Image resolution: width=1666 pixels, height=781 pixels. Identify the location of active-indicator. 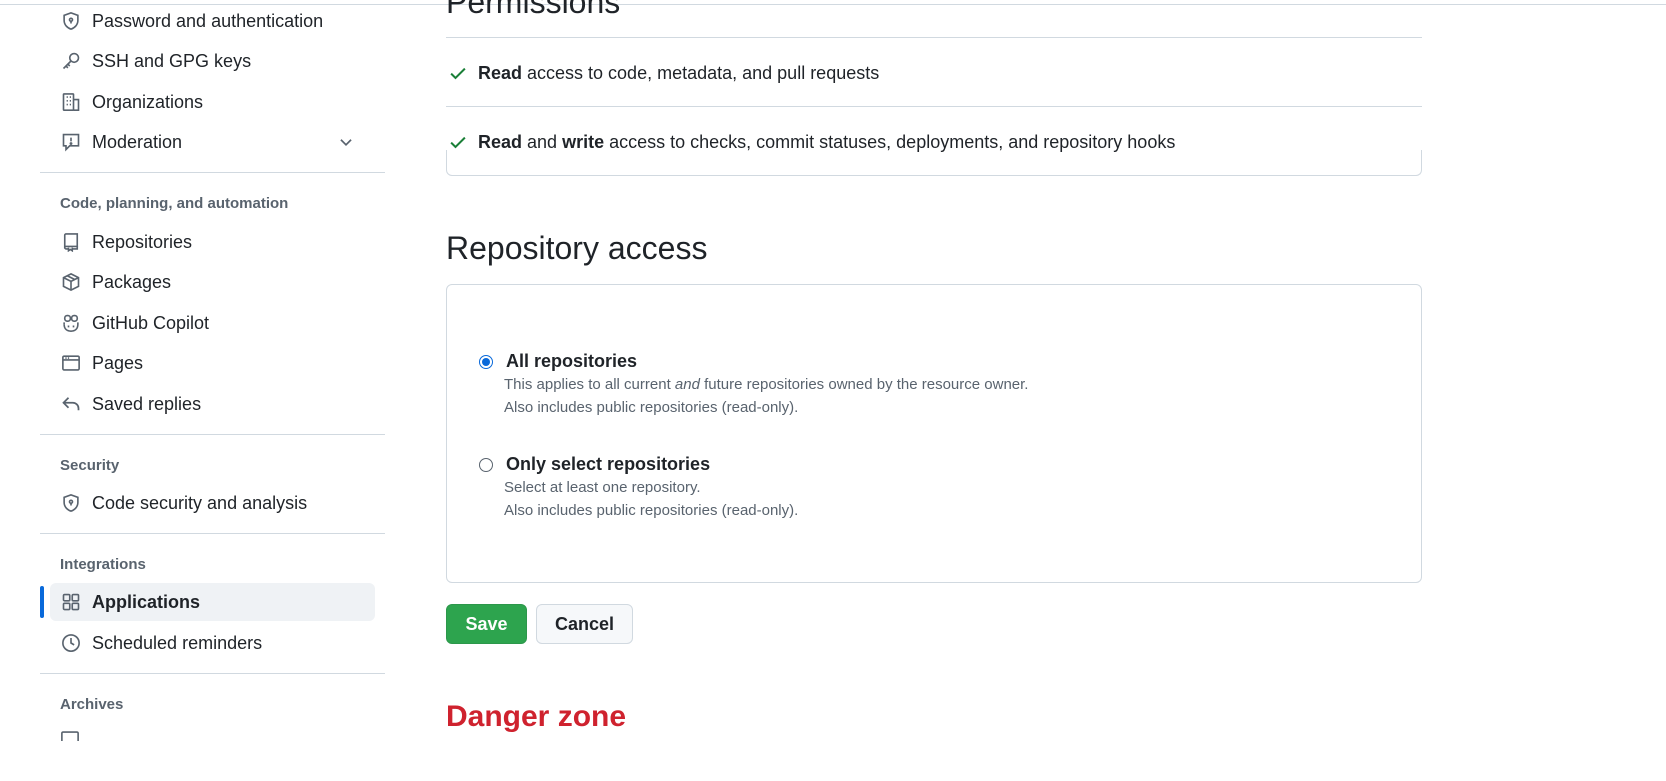
(42, 602).